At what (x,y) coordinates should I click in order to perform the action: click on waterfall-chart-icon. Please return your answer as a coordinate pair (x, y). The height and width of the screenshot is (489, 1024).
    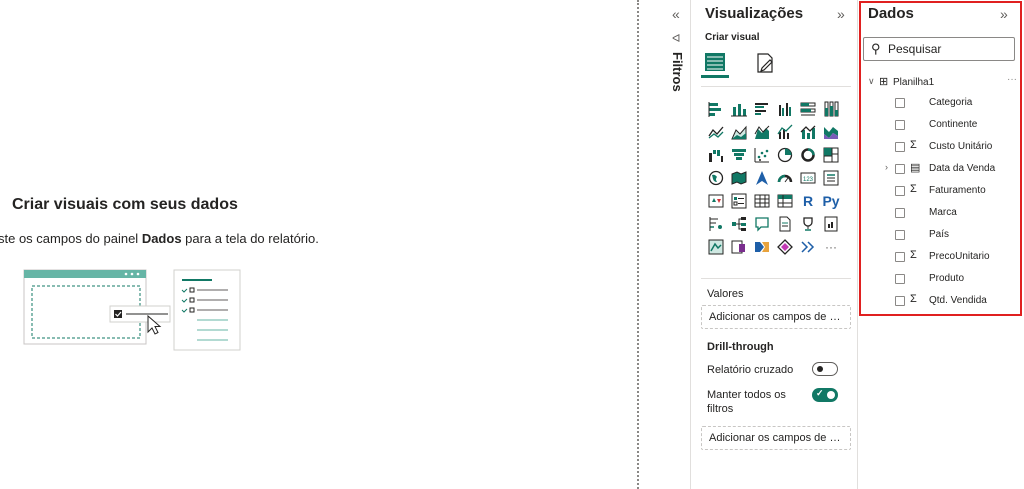
    Looking at the image, I should click on (716, 154).